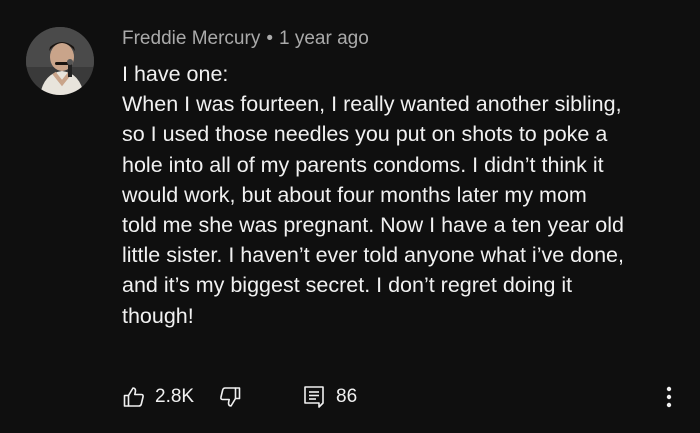  I want to click on like-count: 2.8K, so click(175, 396).